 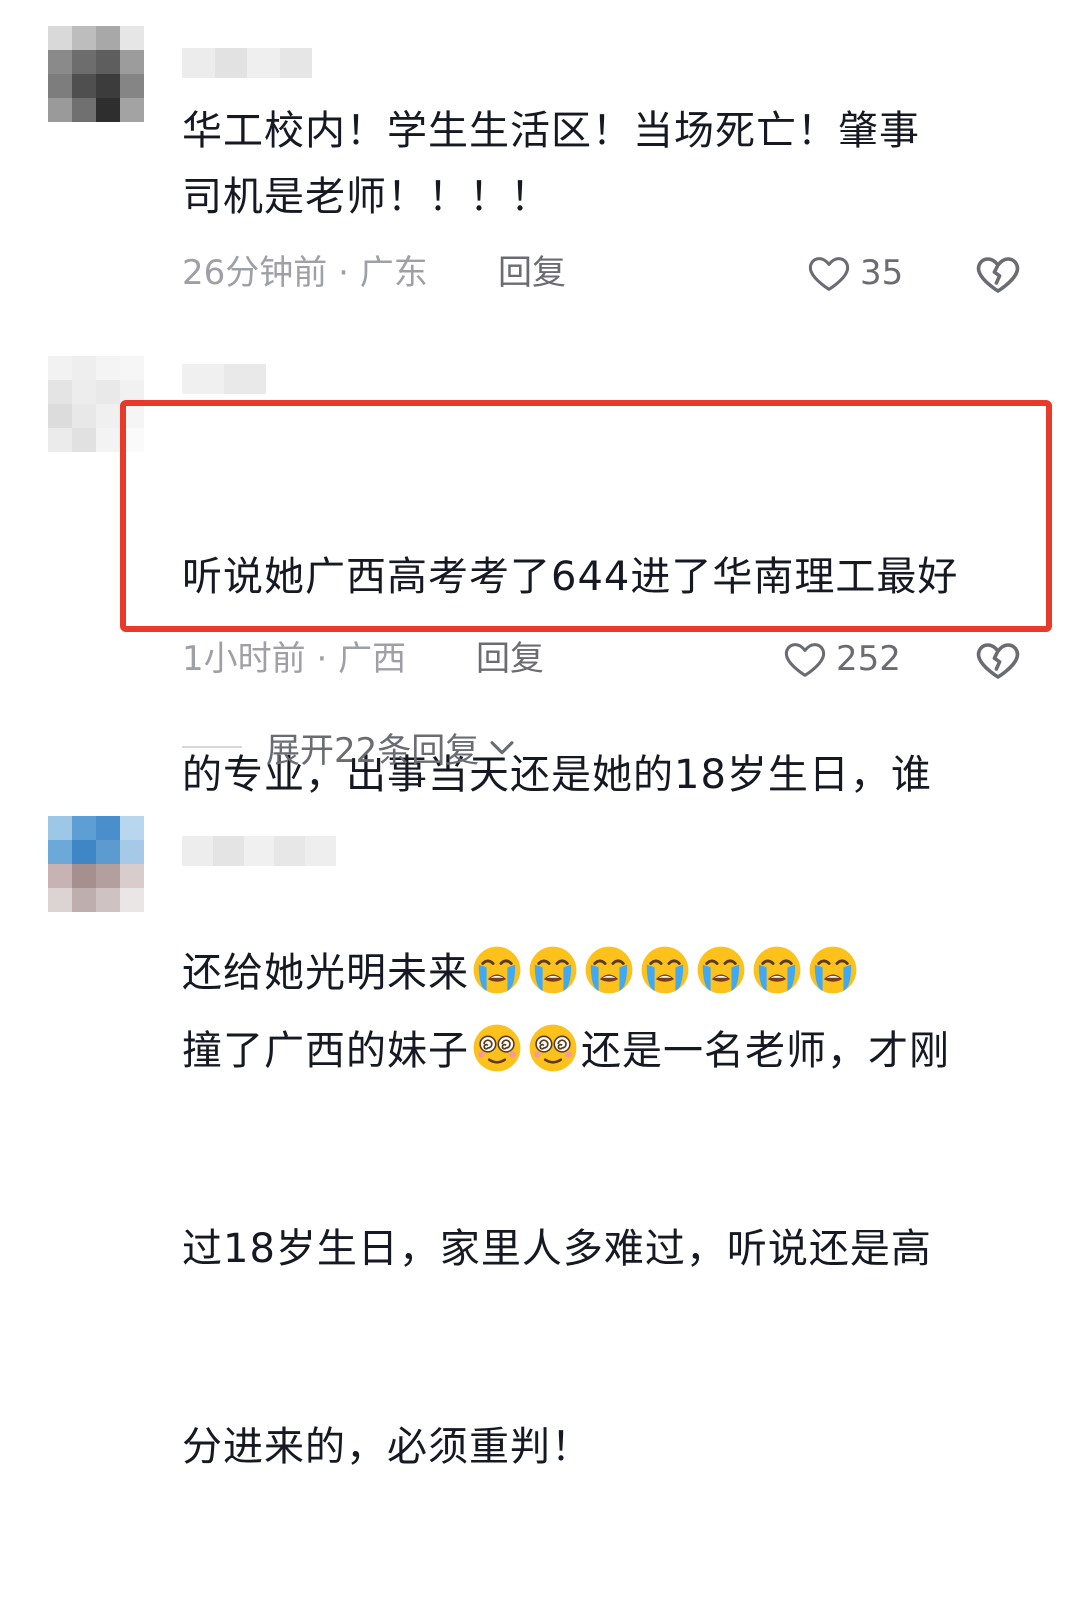 What do you see at coordinates (255, 273) in the screenshot?
I see `comment-time: 26分钟前` at bounding box center [255, 273].